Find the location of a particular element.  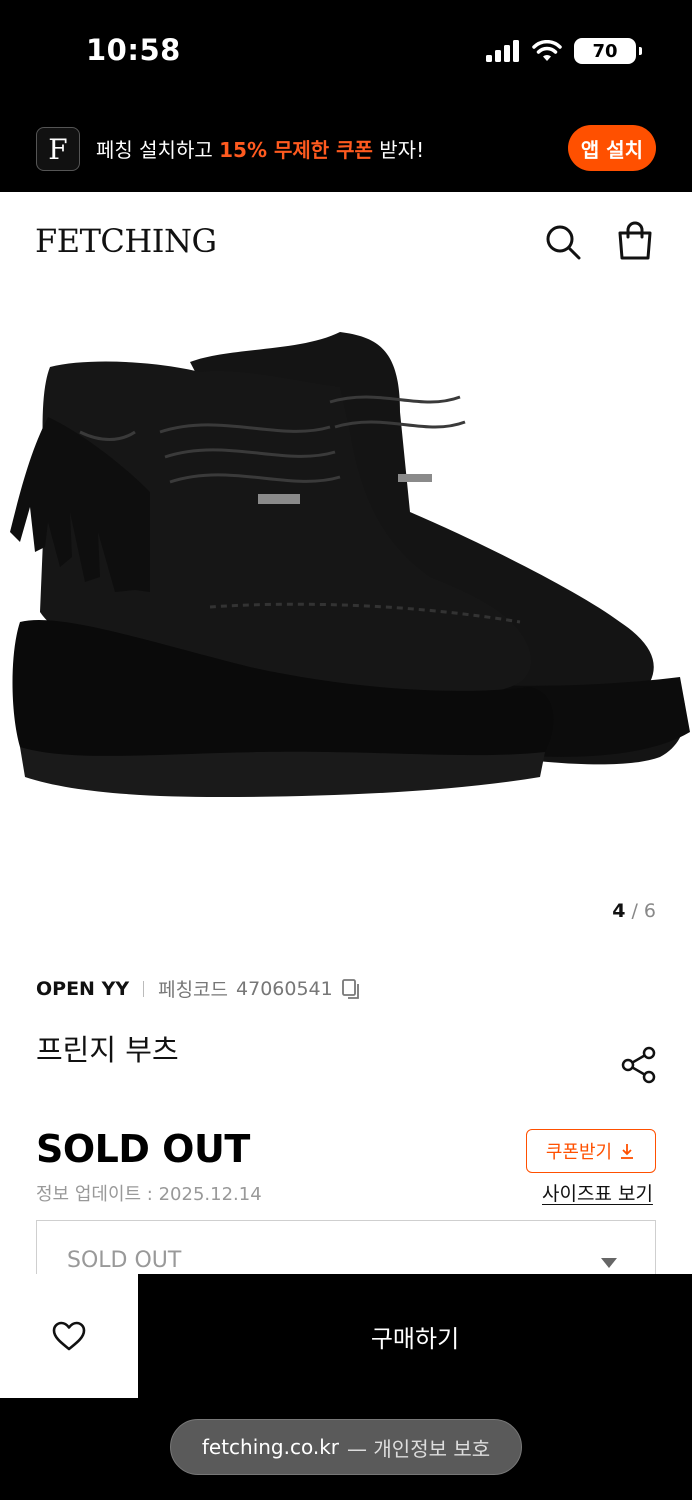

image-counter: 4 / 6 is located at coordinates (634, 911).